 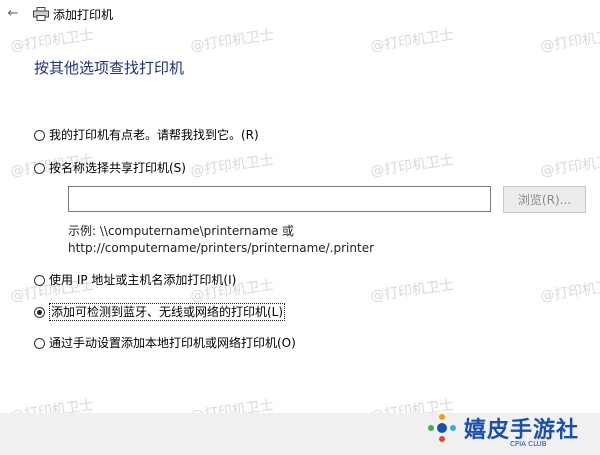 I want to click on example-line-1: 示例: \\computername\printername 或, so click(x=181, y=231).